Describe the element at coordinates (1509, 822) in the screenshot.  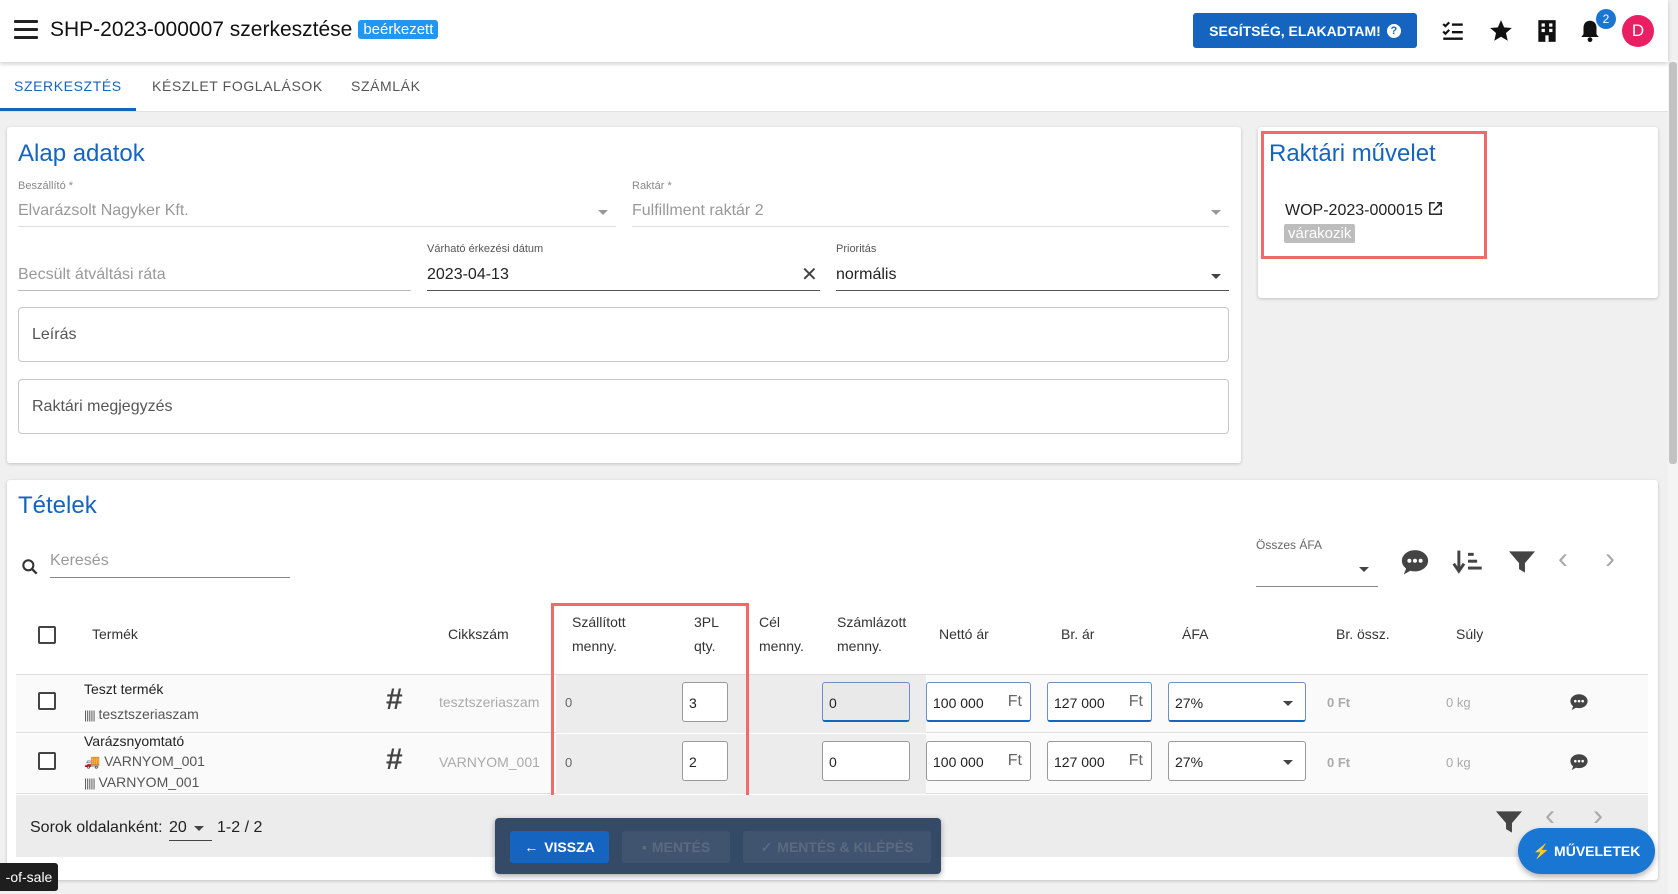
I see `footer-filter-icon` at that location.